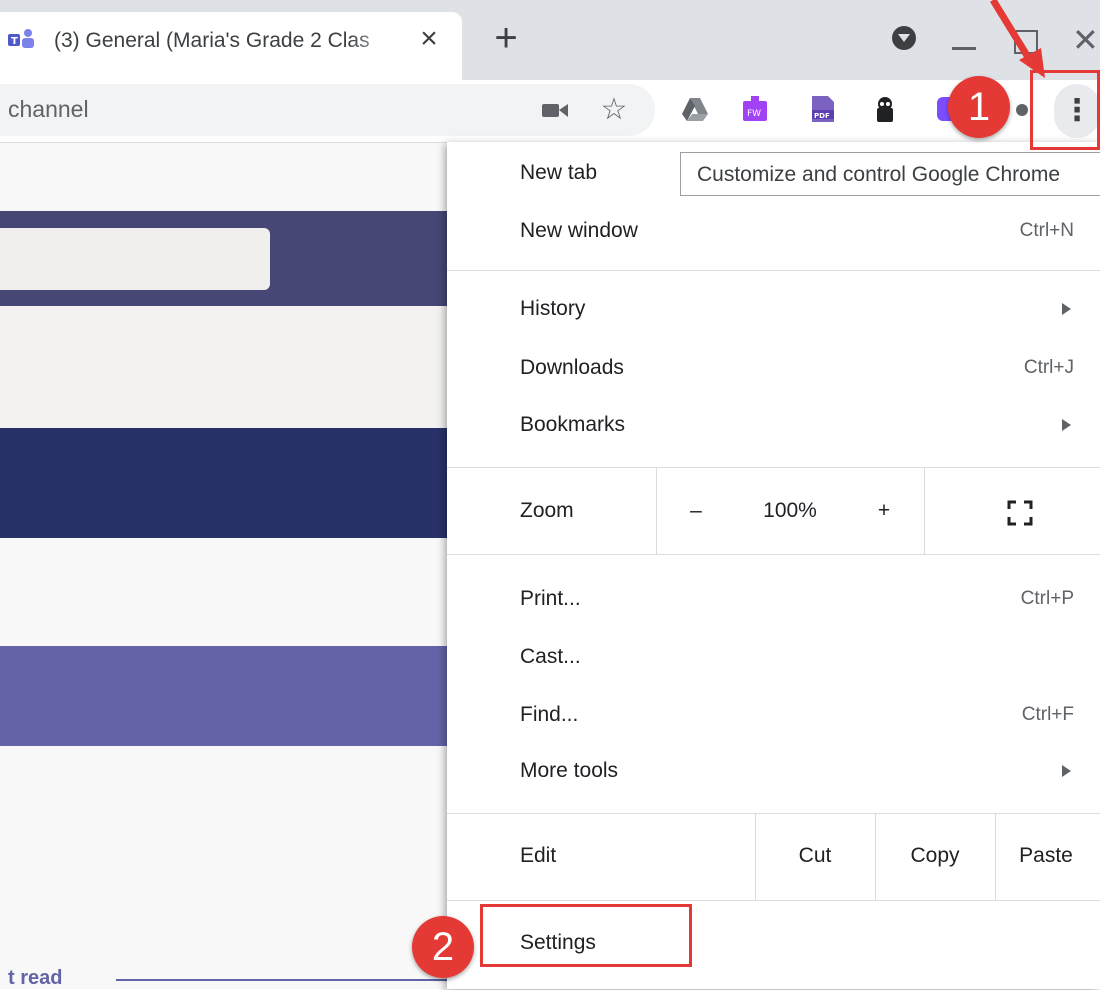 Image resolution: width=1100 pixels, height=990 pixels. I want to click on menu-item-more-tools: More tools, so click(569, 771).